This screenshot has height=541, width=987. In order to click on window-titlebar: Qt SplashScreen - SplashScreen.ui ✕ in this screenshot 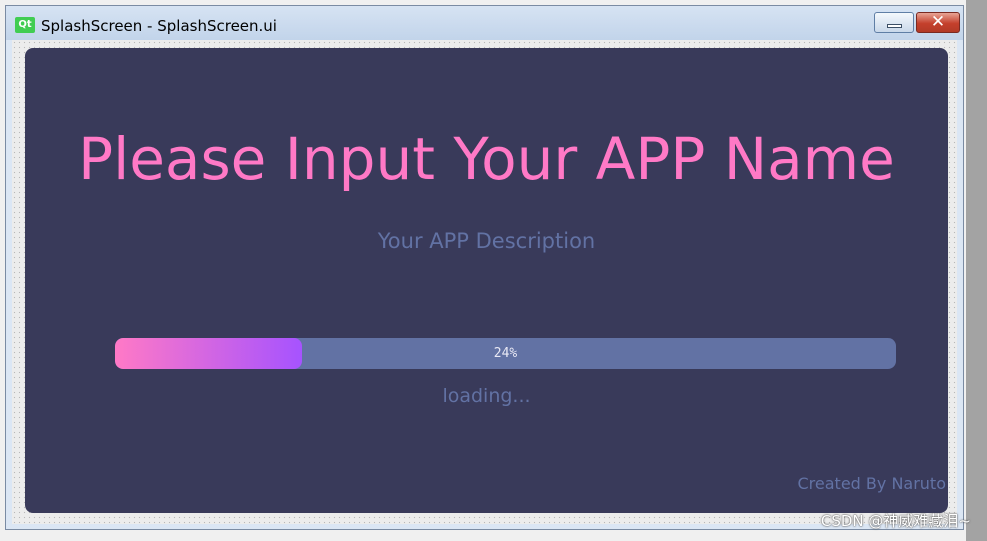, I will do `click(484, 23)`.